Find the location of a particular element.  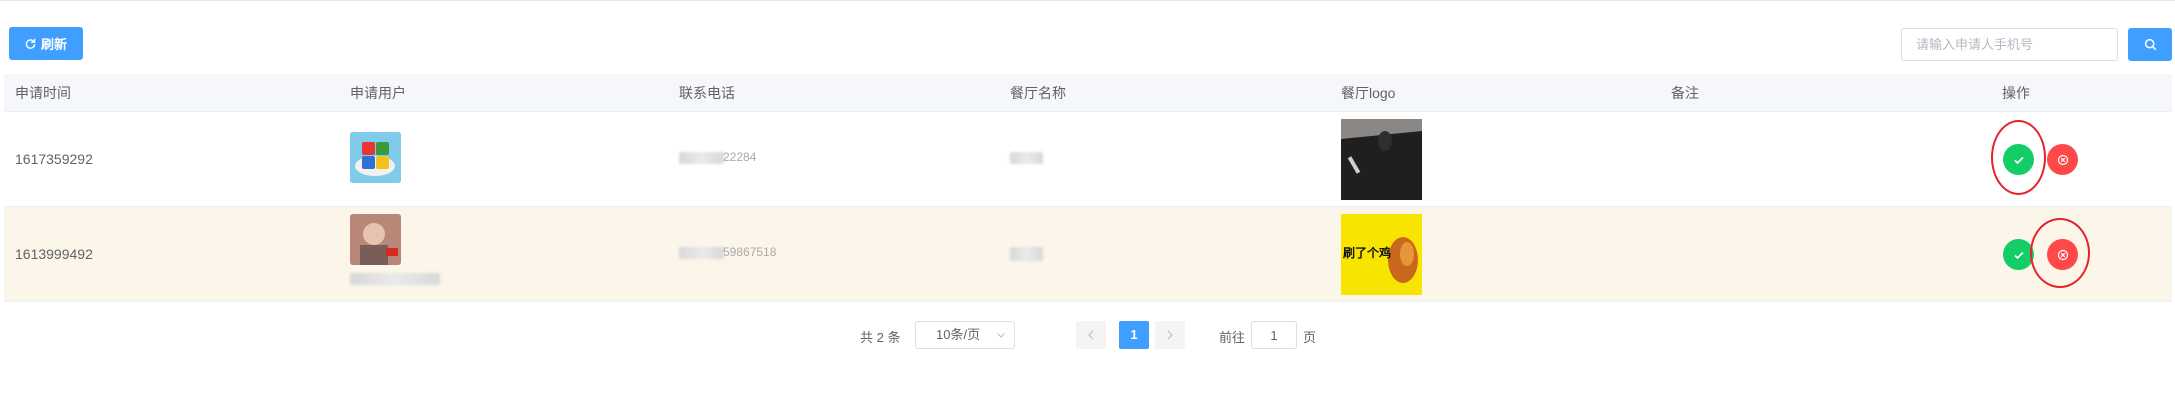

column-header-time: 申请时间 is located at coordinates (43, 93).